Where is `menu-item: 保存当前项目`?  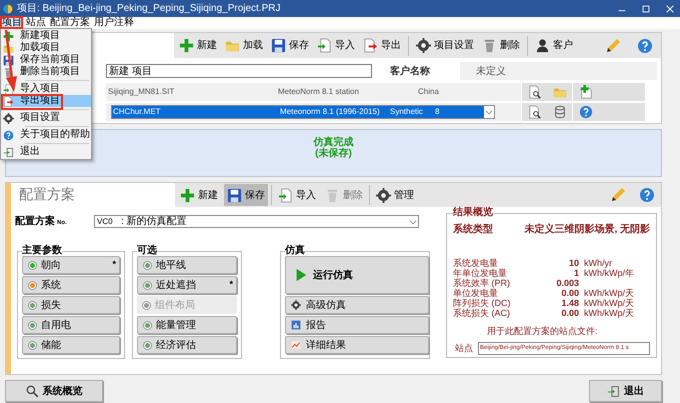
menu-item: 保存当前项目 is located at coordinates (46, 60).